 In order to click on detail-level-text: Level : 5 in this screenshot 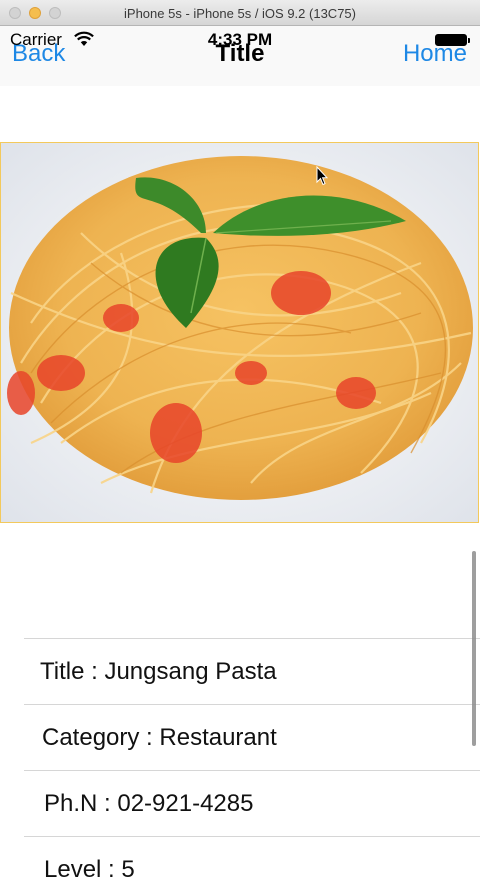, I will do `click(89, 866)`.